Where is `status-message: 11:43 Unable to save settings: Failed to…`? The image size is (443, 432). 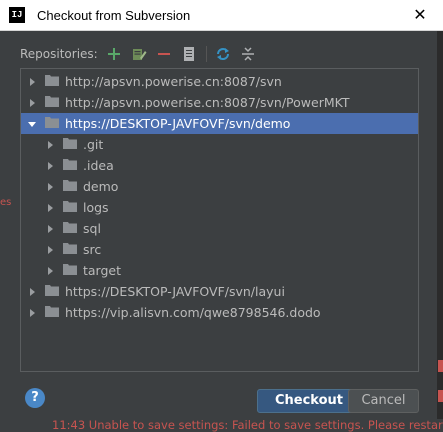 status-message: 11:43 Unable to save settings: Failed to… is located at coordinates (247, 425).